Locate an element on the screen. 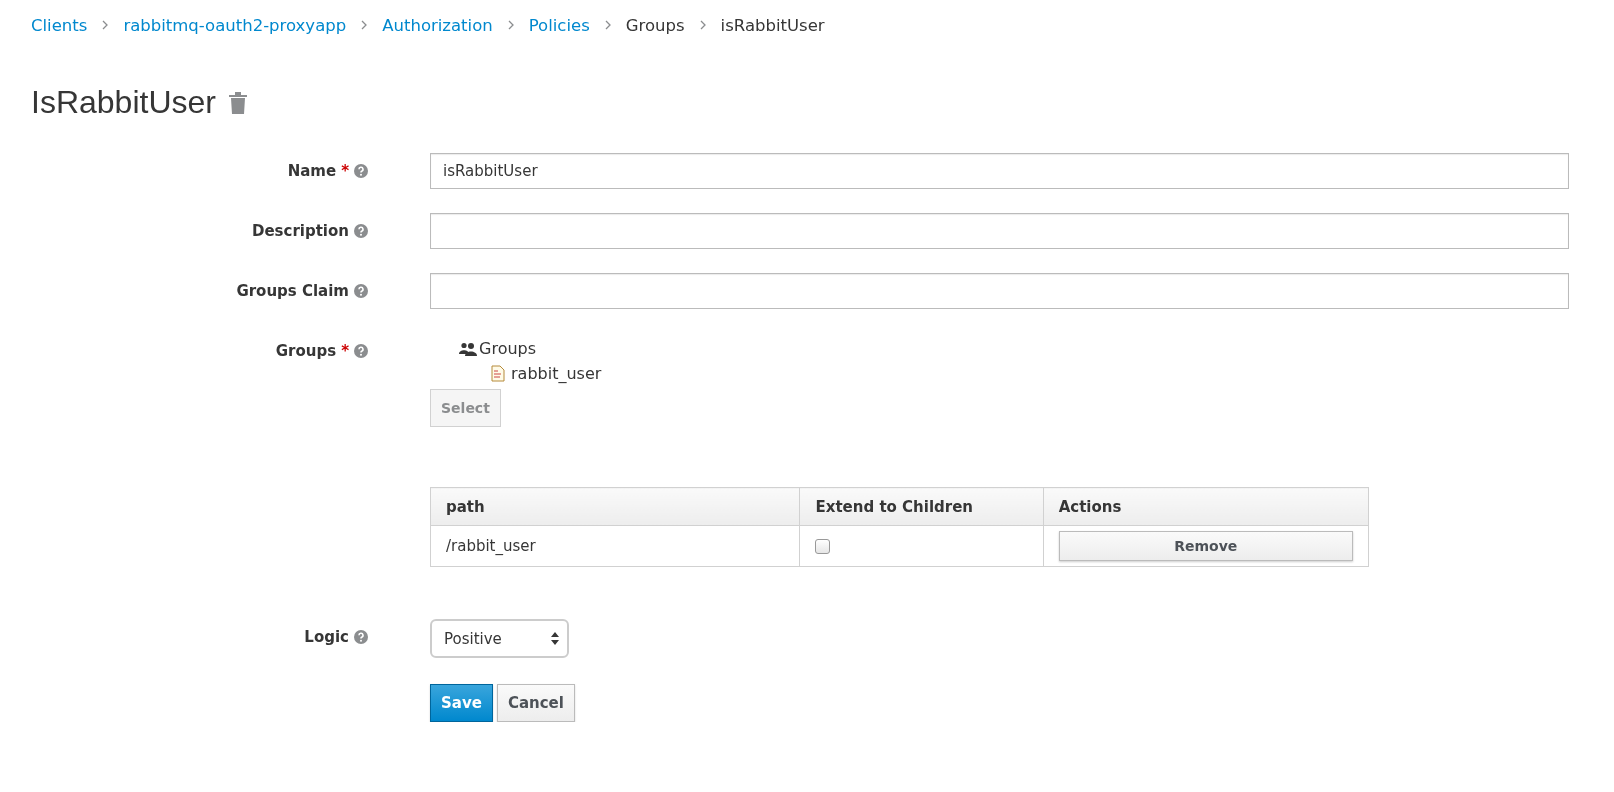  column-header: path is located at coordinates (615, 506).